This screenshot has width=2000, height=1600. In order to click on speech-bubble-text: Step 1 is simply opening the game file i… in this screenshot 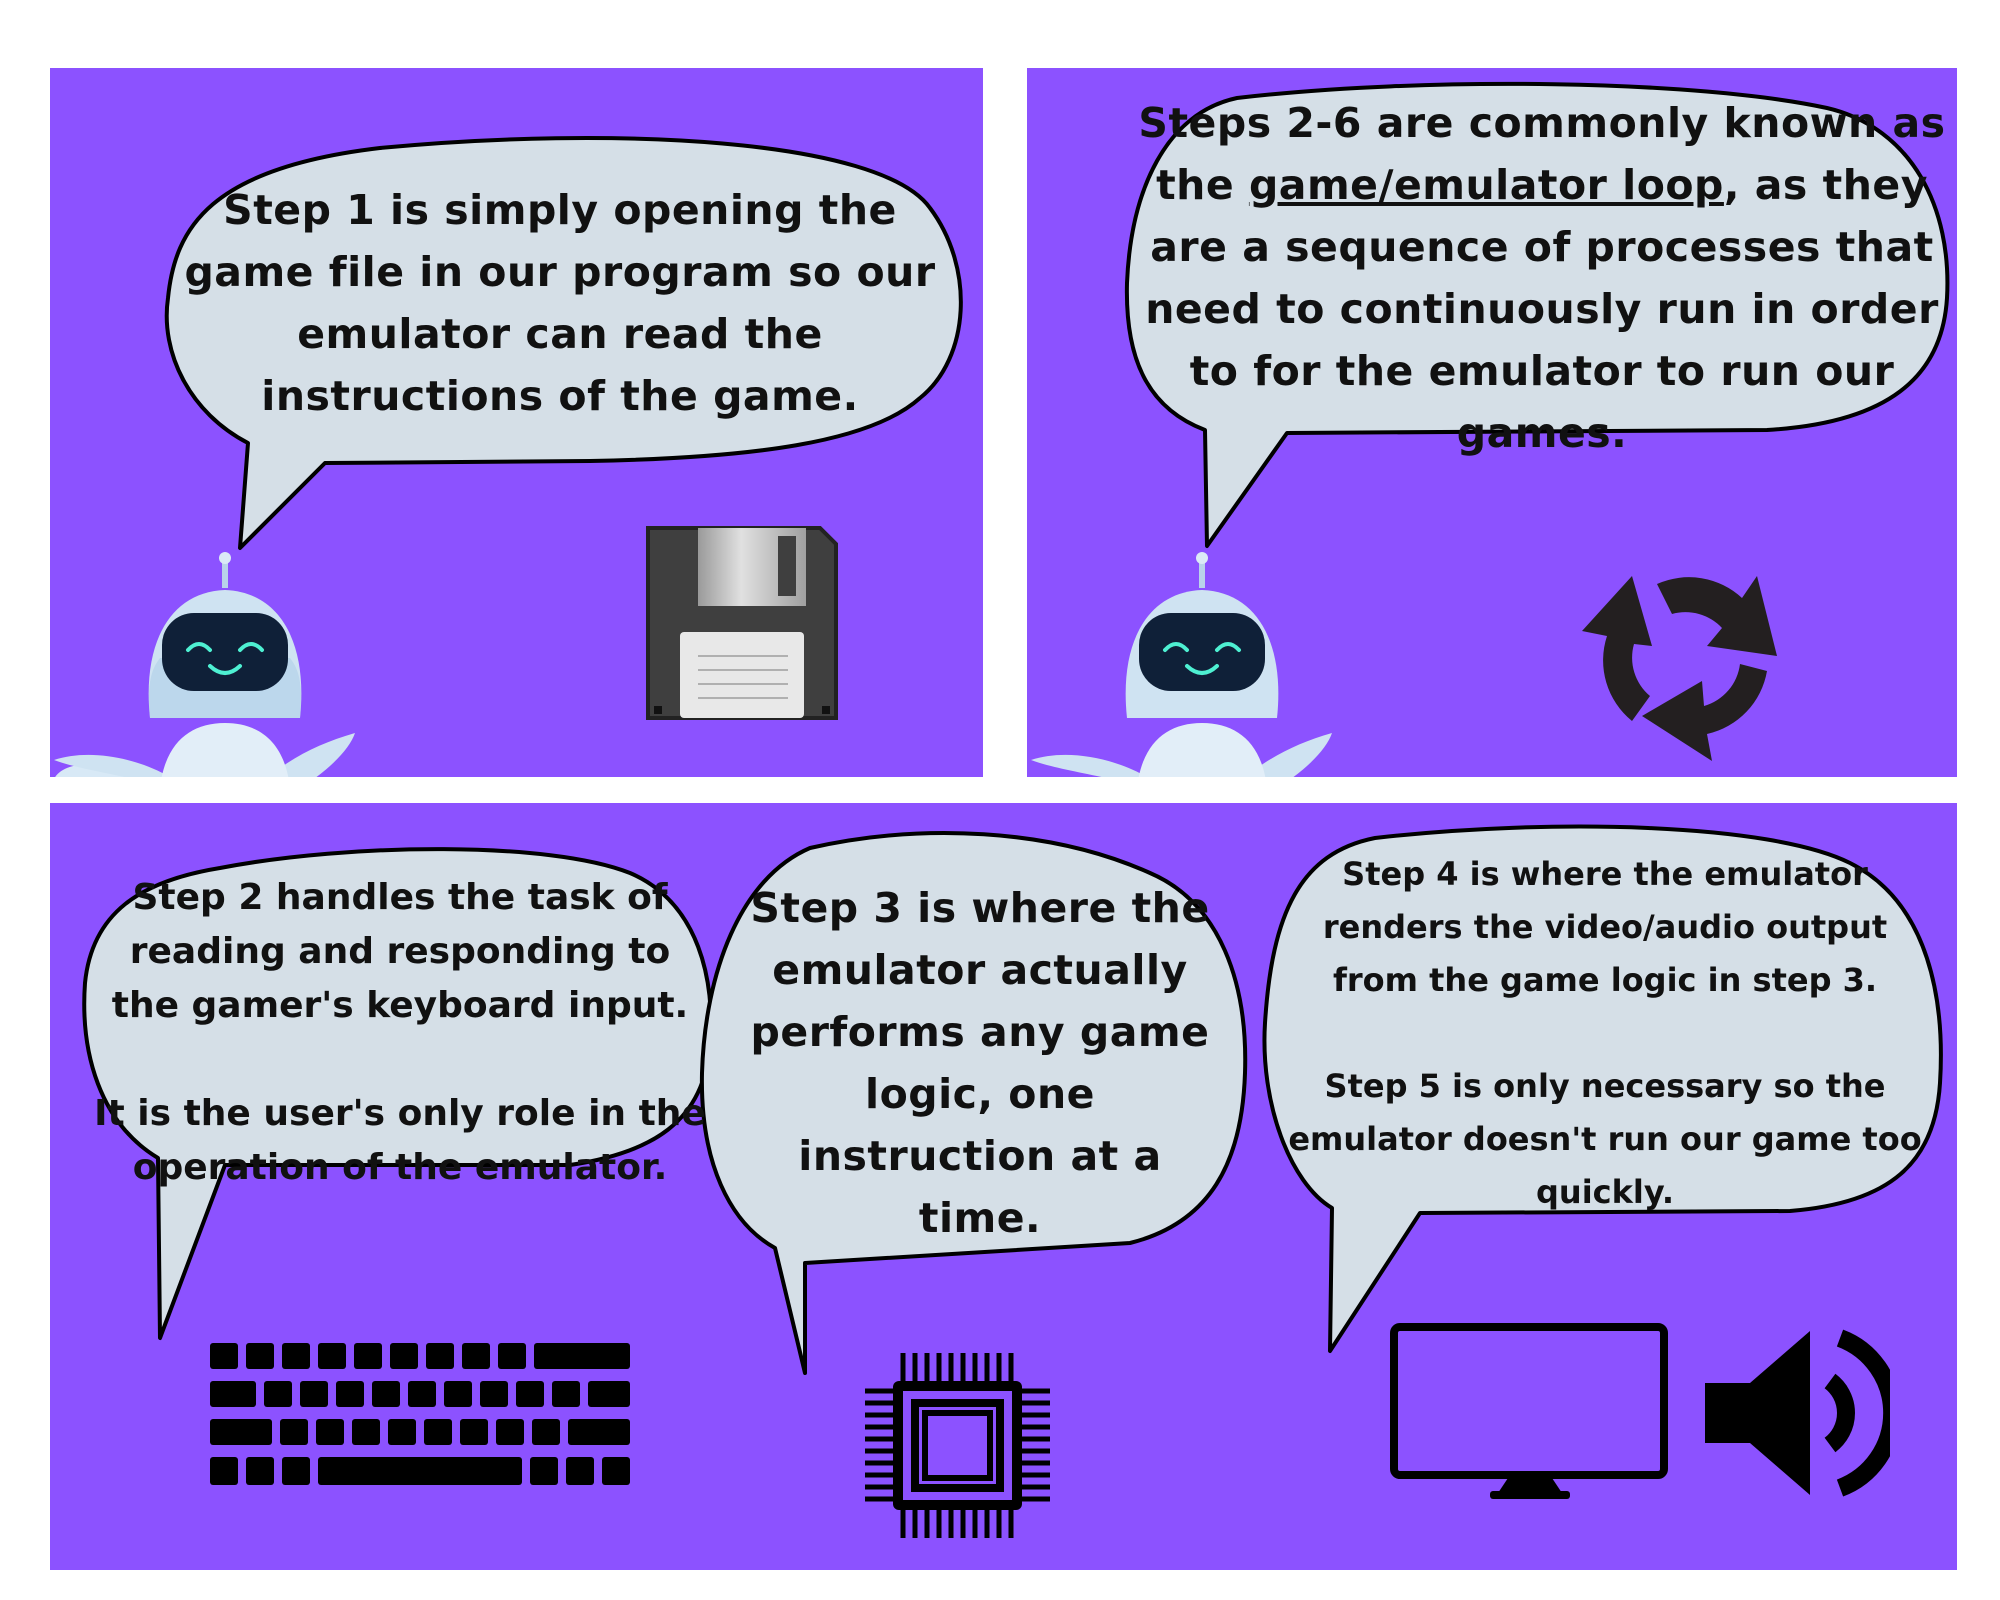, I will do `click(560, 303)`.